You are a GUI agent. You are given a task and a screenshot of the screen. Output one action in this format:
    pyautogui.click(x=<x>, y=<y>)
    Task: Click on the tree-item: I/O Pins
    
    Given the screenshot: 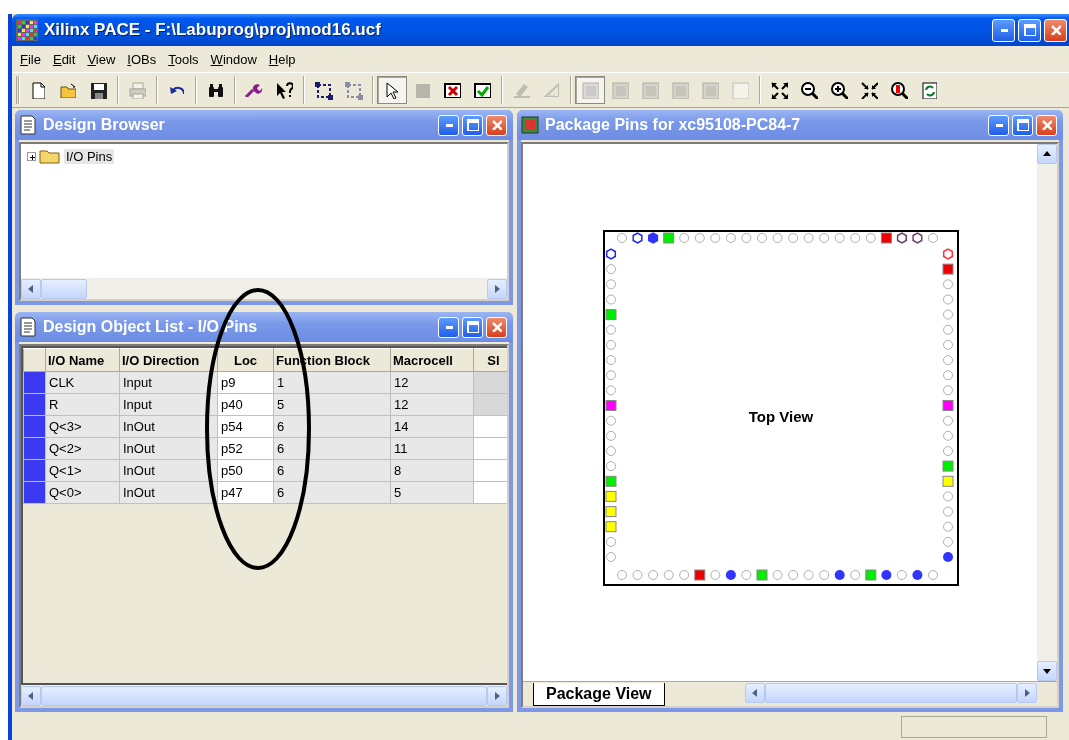 What is the action you would take?
    pyautogui.click(x=89, y=156)
    